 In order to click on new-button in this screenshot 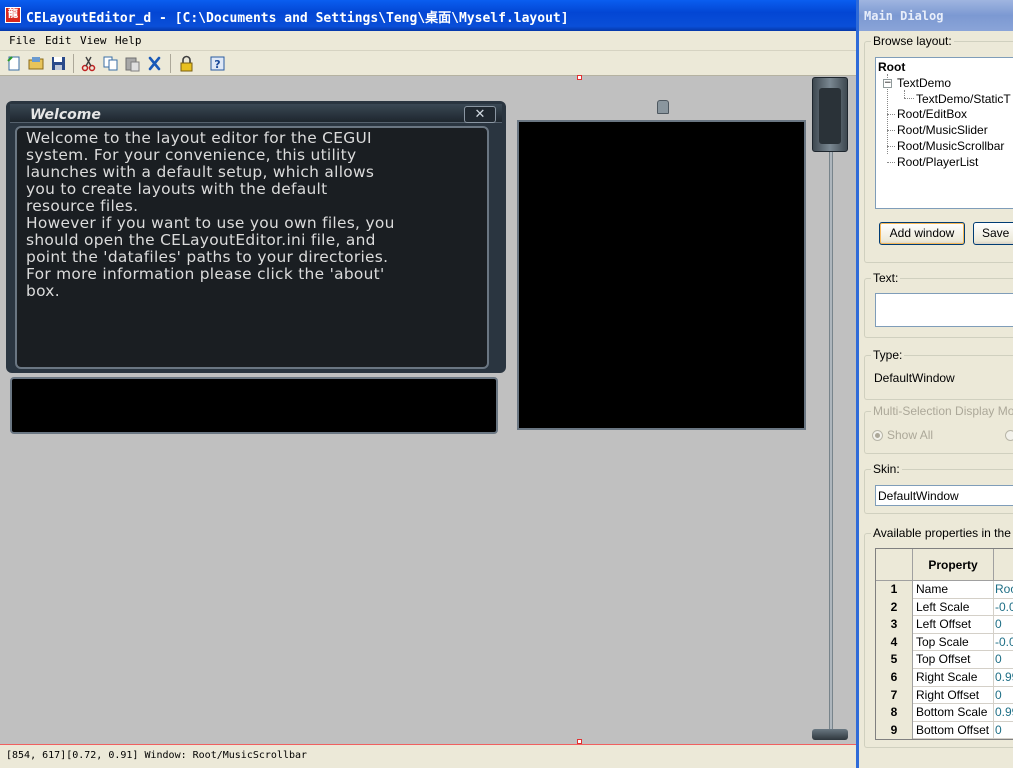, I will do `click(14, 63)`.